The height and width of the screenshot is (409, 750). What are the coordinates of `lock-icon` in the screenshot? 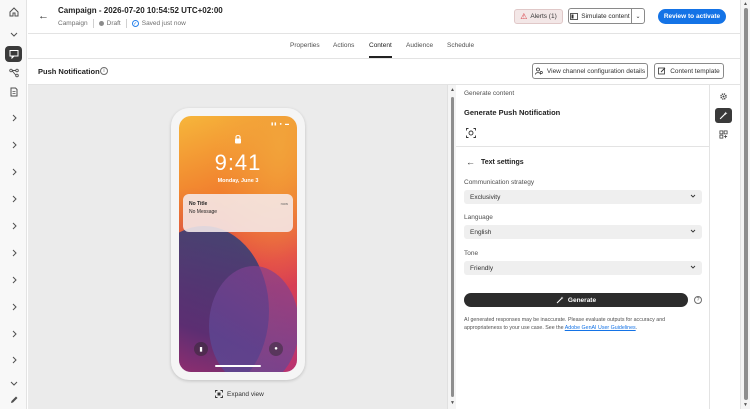 It's located at (238, 139).